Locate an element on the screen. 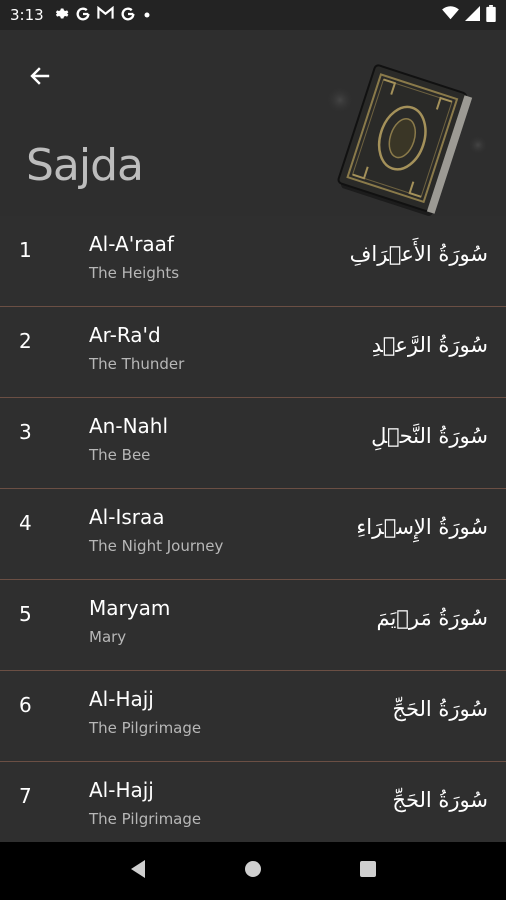 This screenshot has width=506, height=900. surah-name: Al-Israa is located at coordinates (127, 517).